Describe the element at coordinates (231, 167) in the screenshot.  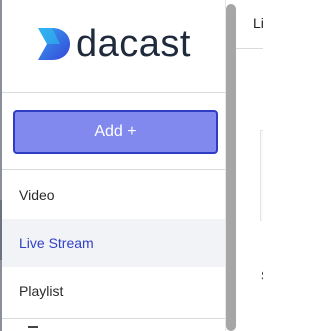
I see `sidebar-scrollbar-thumb` at that location.